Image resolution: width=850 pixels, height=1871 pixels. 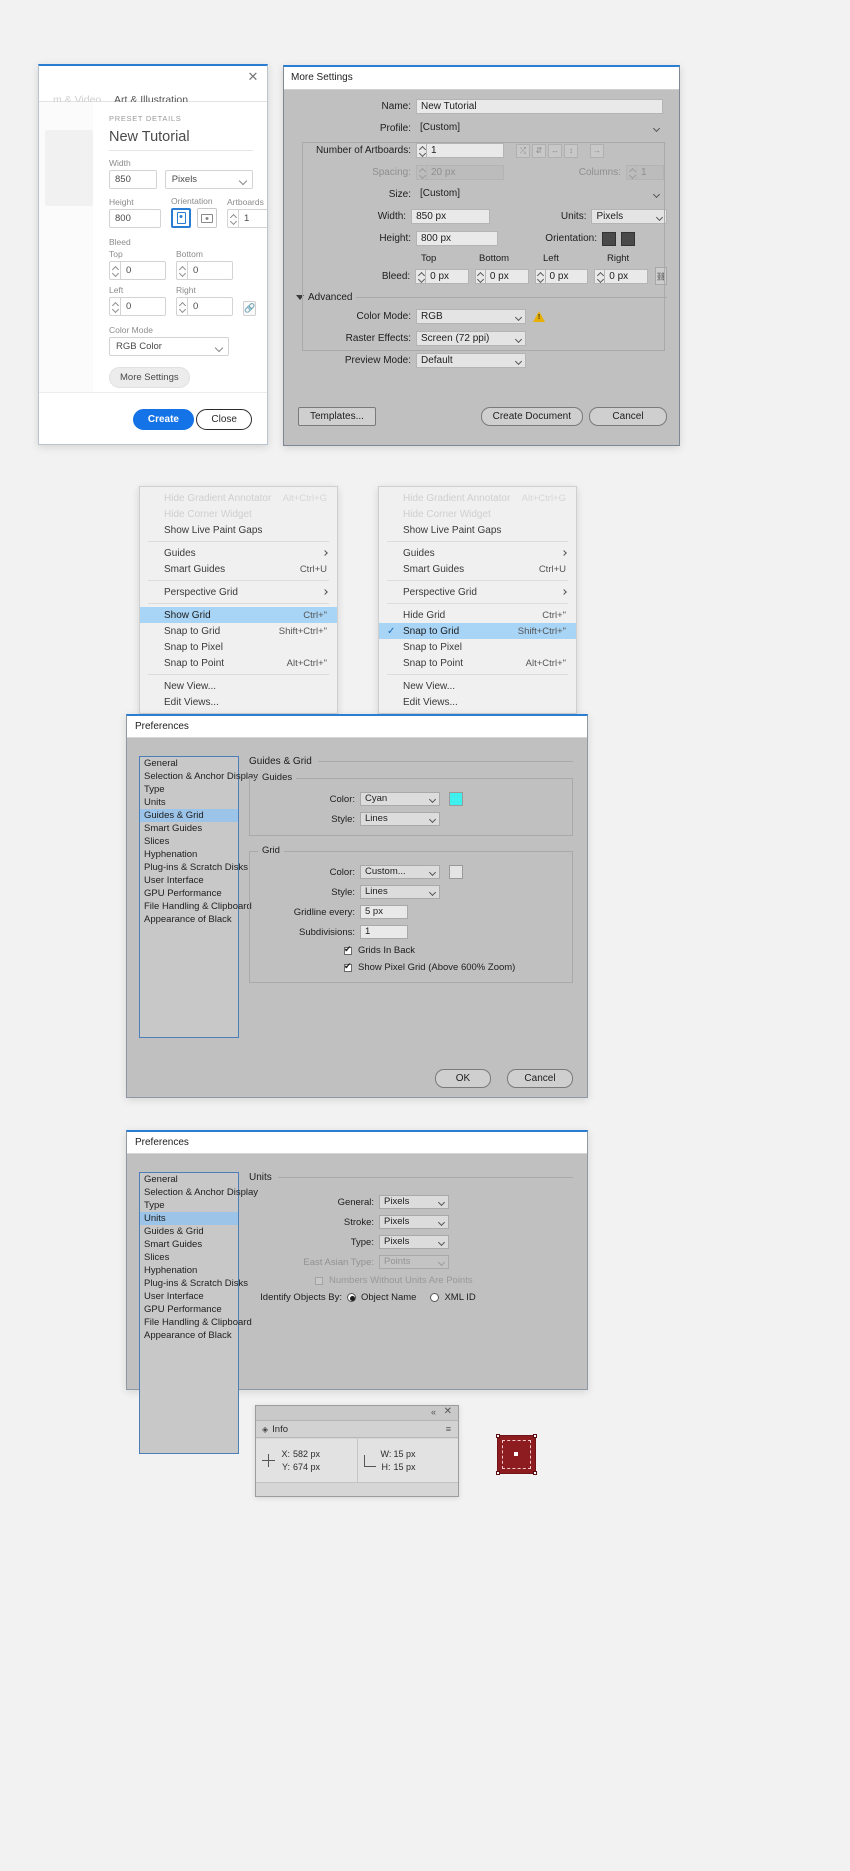 I want to click on orientation-portrait-button, so click(x=181, y=218).